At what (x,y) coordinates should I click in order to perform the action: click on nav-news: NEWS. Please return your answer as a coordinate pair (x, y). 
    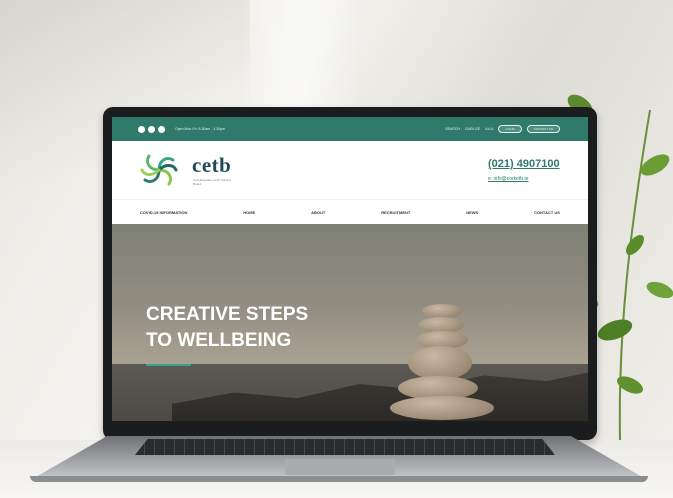
    Looking at the image, I should click on (472, 212).